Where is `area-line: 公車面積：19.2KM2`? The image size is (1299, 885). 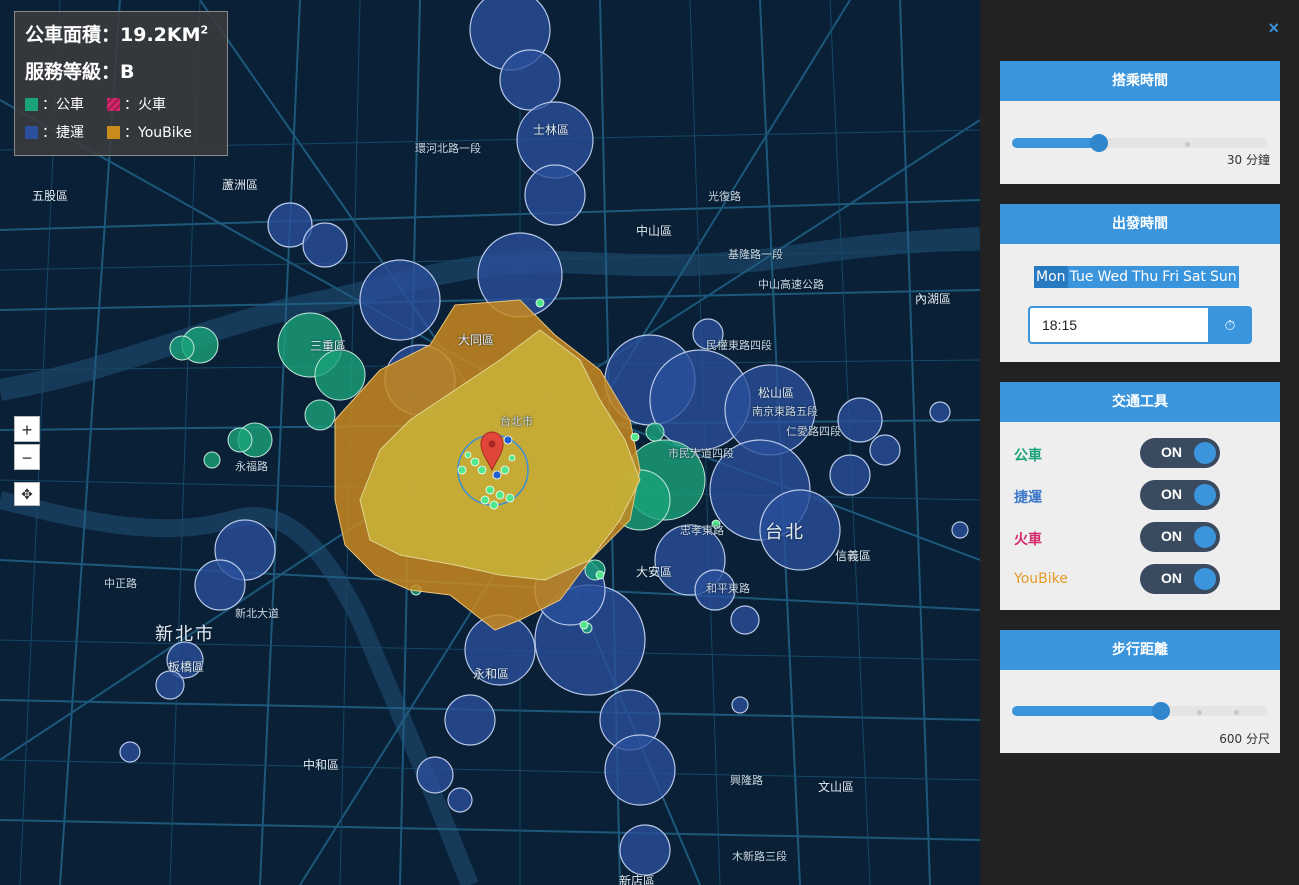 area-line: 公車面積：19.2KM2 is located at coordinates (121, 33).